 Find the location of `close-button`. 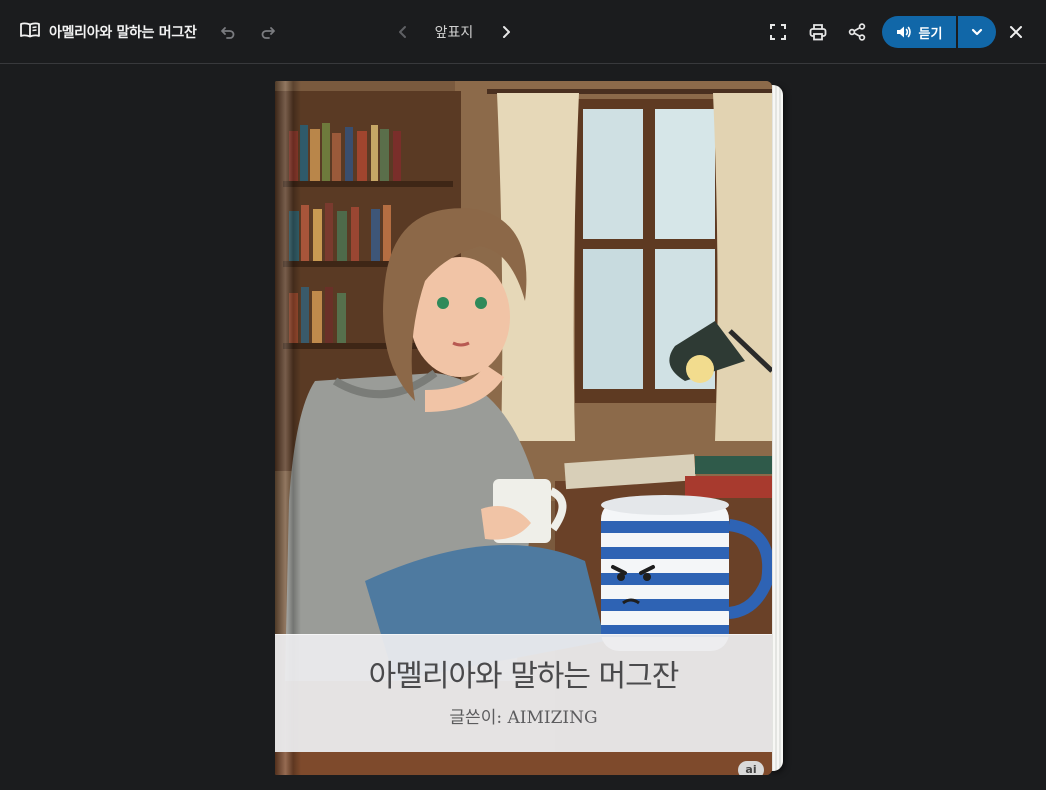

close-button is located at coordinates (1016, 32).